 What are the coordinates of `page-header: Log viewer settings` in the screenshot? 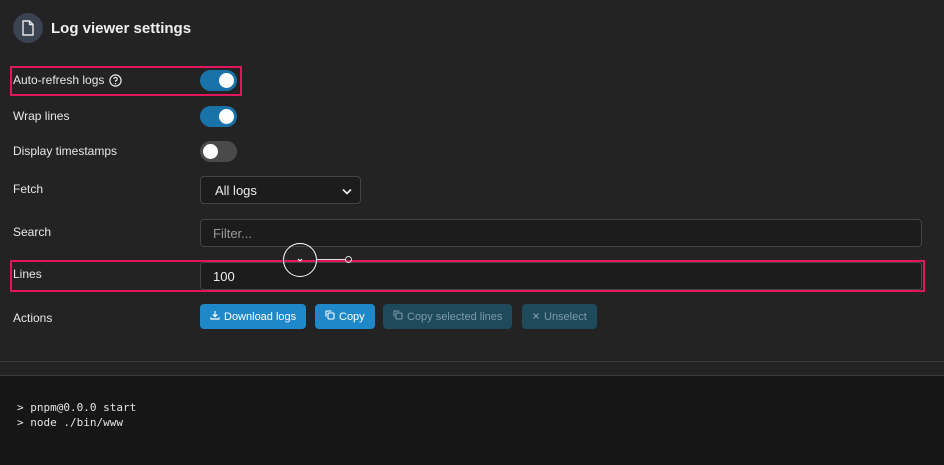 It's located at (102, 28).